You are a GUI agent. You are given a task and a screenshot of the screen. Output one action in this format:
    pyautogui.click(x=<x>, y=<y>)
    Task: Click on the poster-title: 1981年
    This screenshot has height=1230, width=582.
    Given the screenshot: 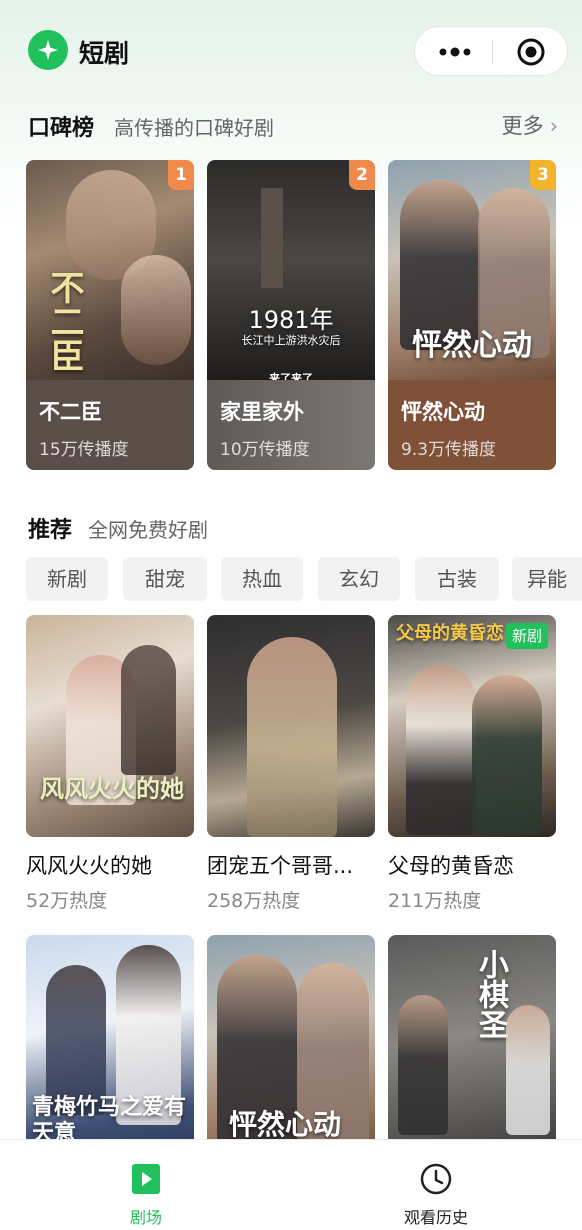 What is the action you would take?
    pyautogui.click(x=291, y=320)
    